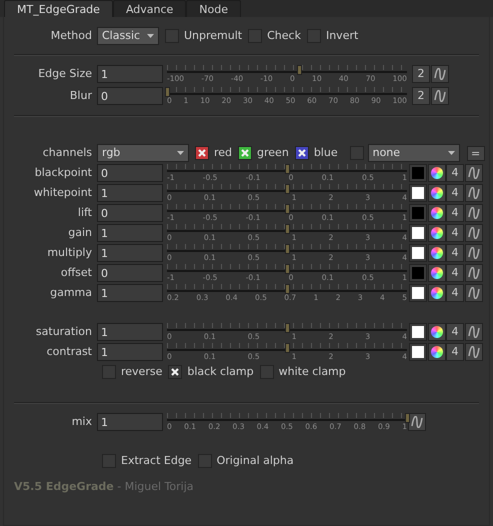 This screenshot has height=526, width=493. I want to click on tab: Advance, so click(149, 8).